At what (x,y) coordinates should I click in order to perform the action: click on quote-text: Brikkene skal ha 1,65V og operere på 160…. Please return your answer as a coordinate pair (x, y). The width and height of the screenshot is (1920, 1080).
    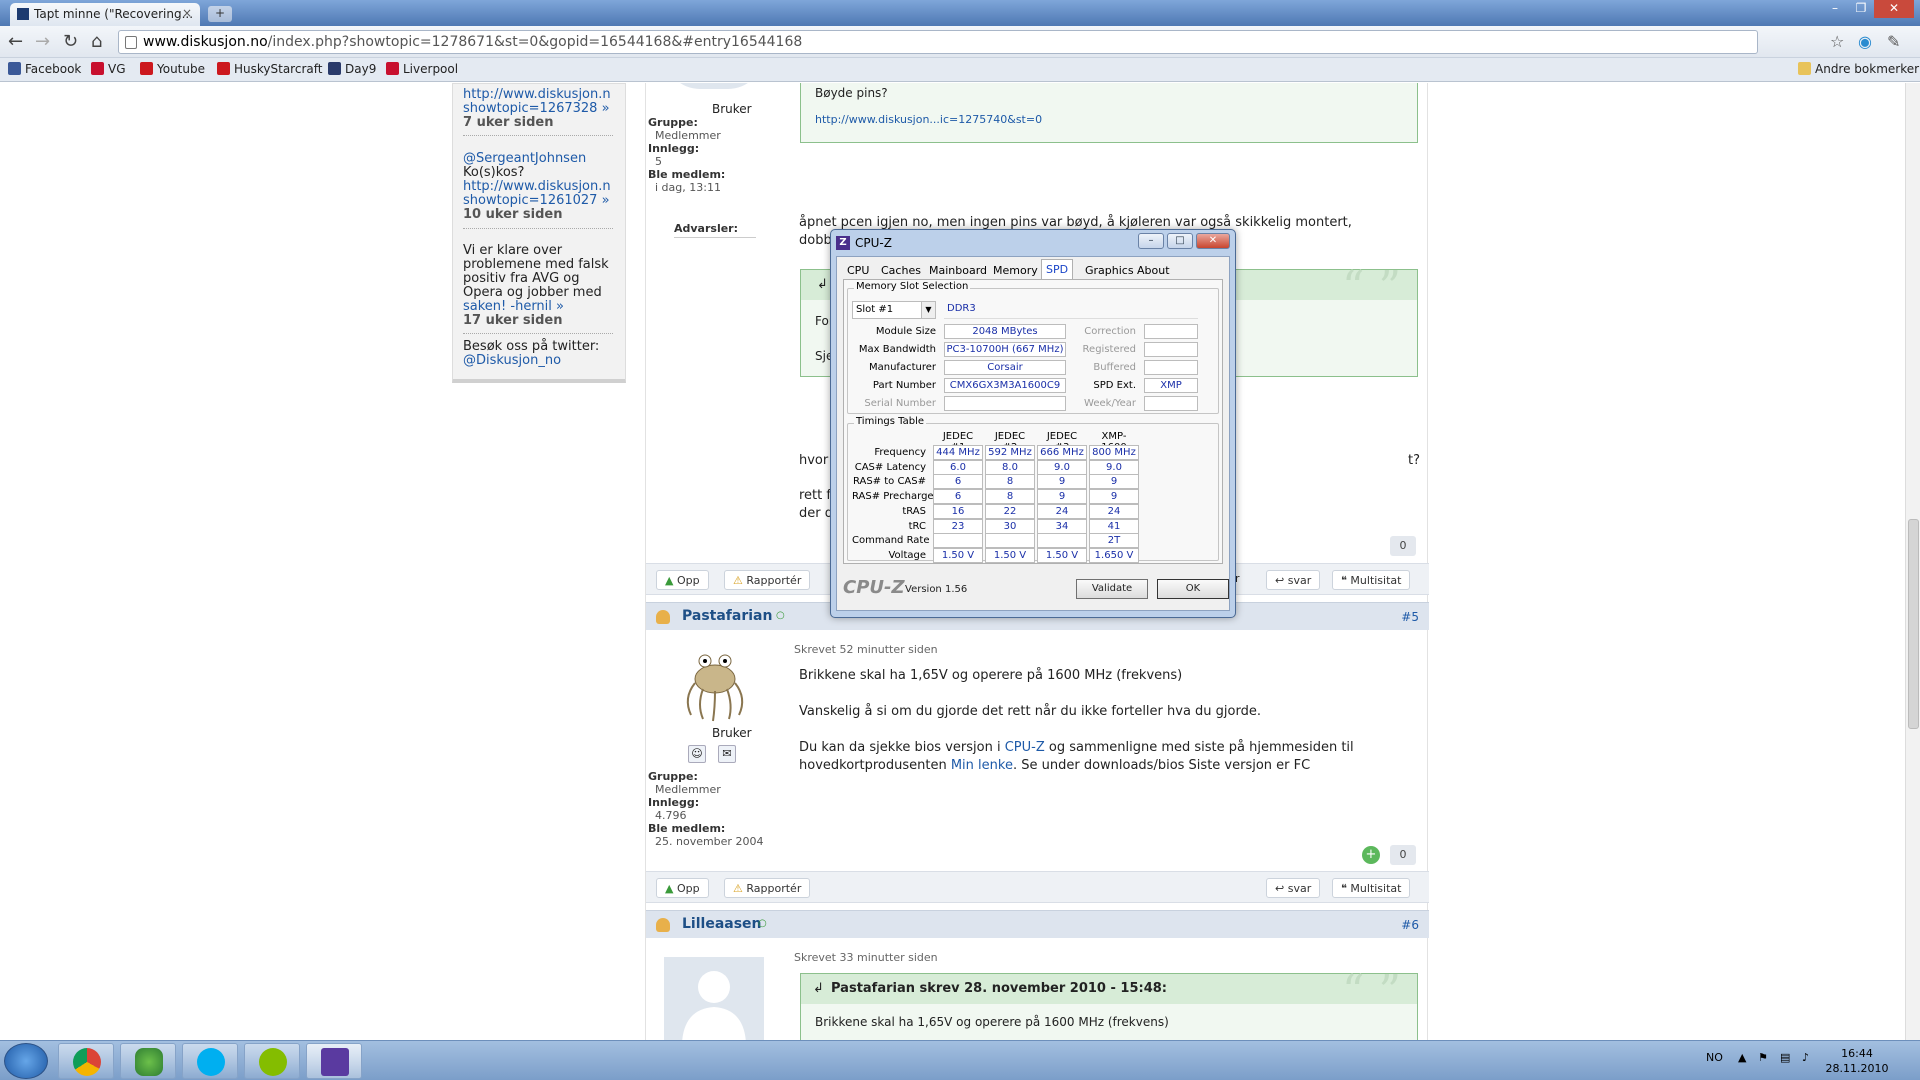
    Looking at the image, I should click on (992, 1022).